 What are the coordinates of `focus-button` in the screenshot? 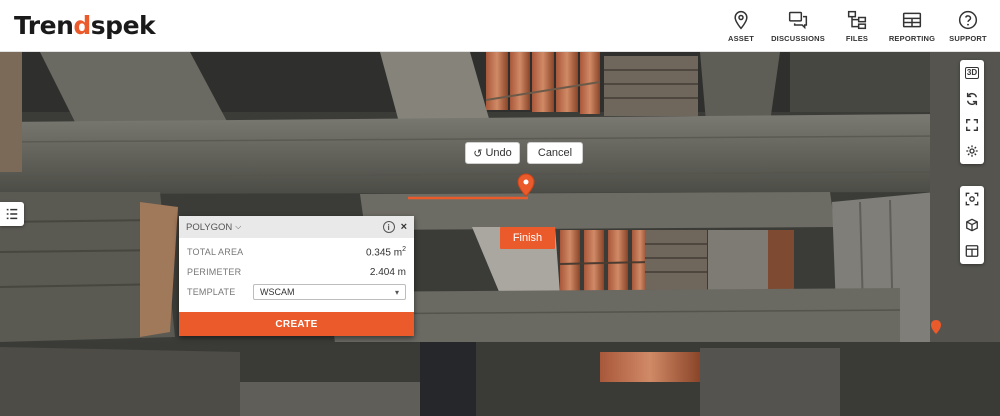 It's located at (972, 199).